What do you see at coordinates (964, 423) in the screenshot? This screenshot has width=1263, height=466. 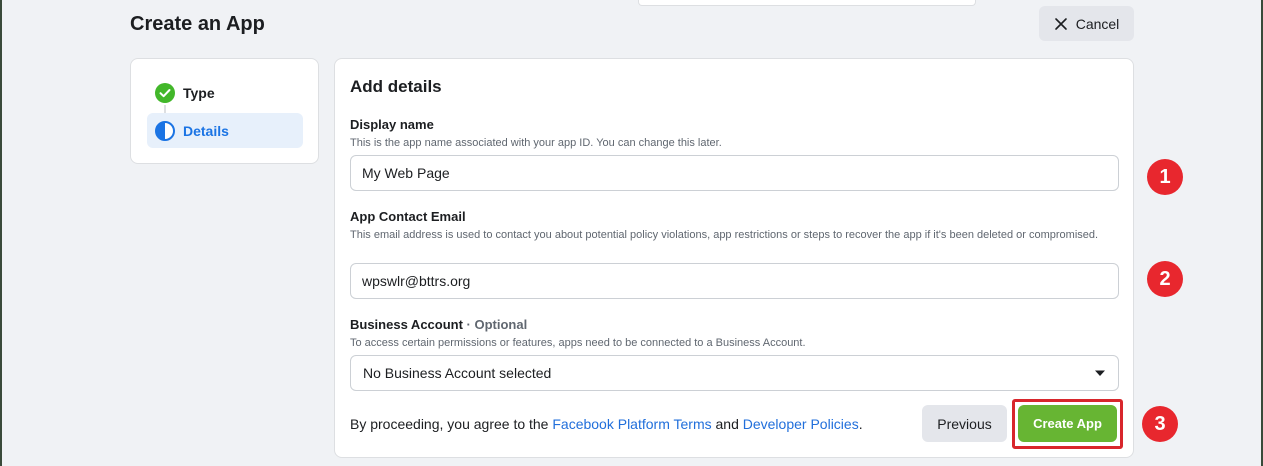 I see `previous-button: Previous` at bounding box center [964, 423].